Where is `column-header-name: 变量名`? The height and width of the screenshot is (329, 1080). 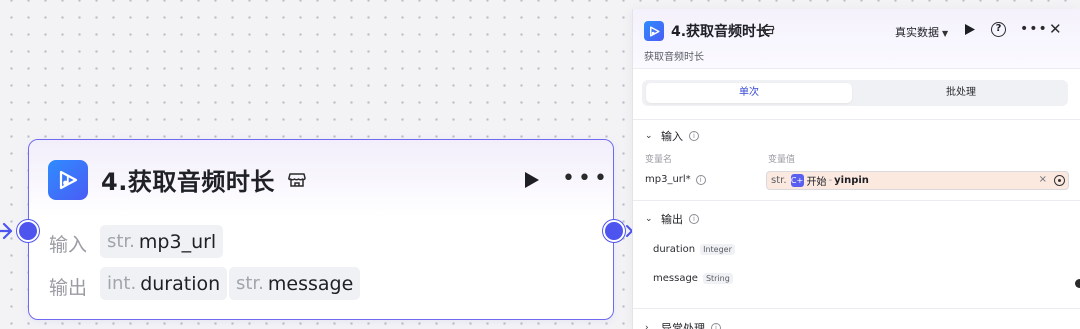 column-header-name: 变量名 is located at coordinates (659, 160).